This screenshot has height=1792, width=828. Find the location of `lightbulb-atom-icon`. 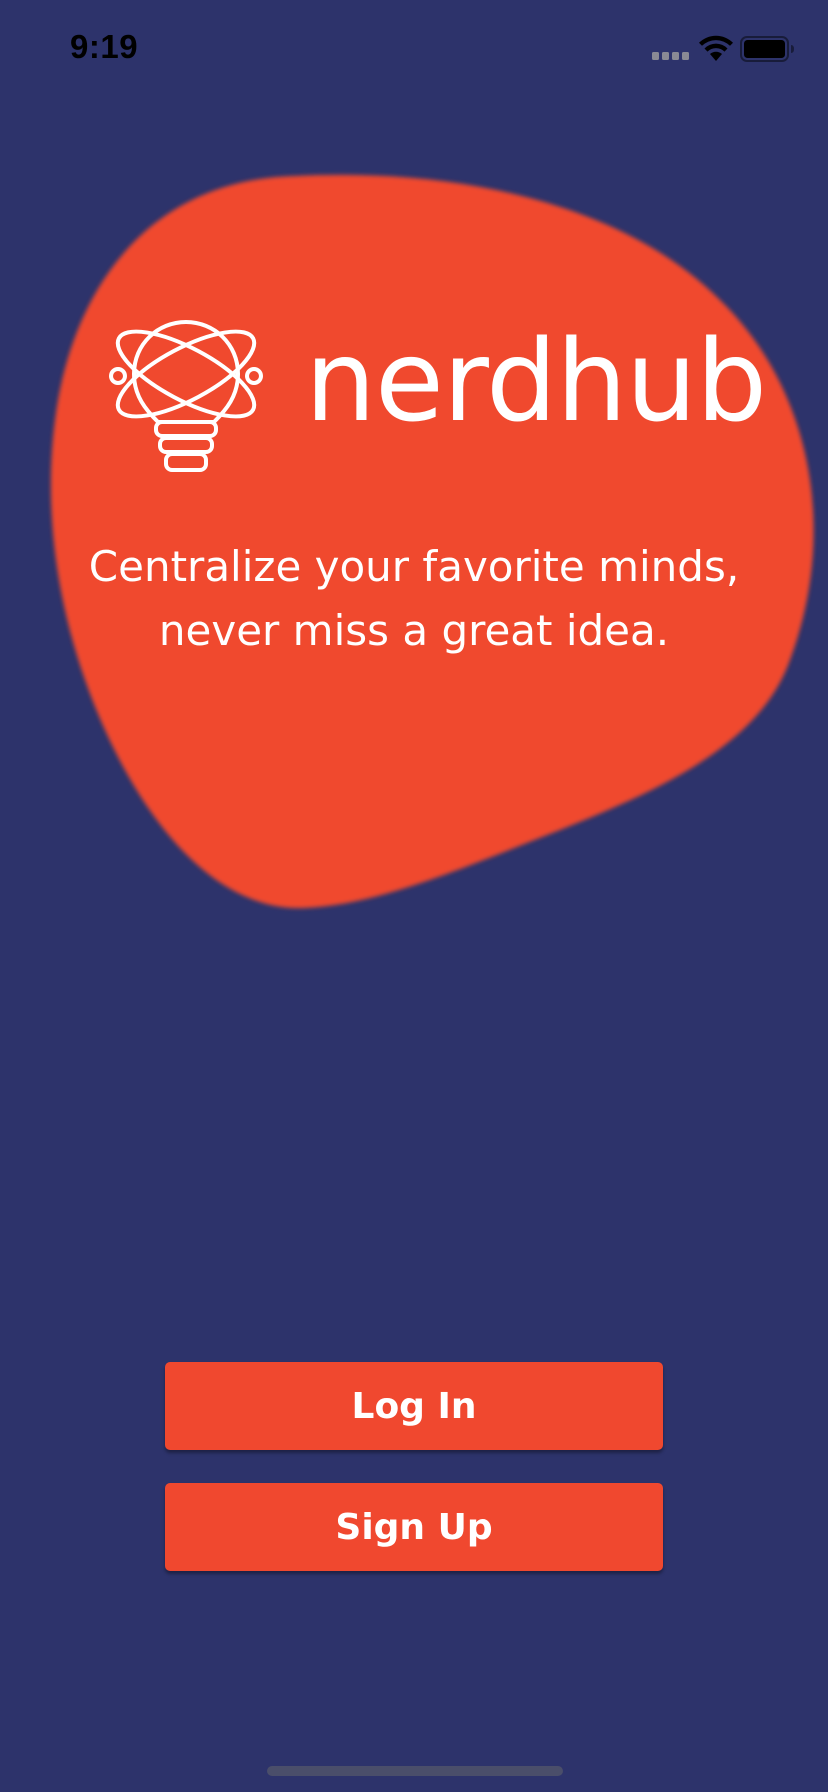

lightbulb-atom-icon is located at coordinates (186, 396).